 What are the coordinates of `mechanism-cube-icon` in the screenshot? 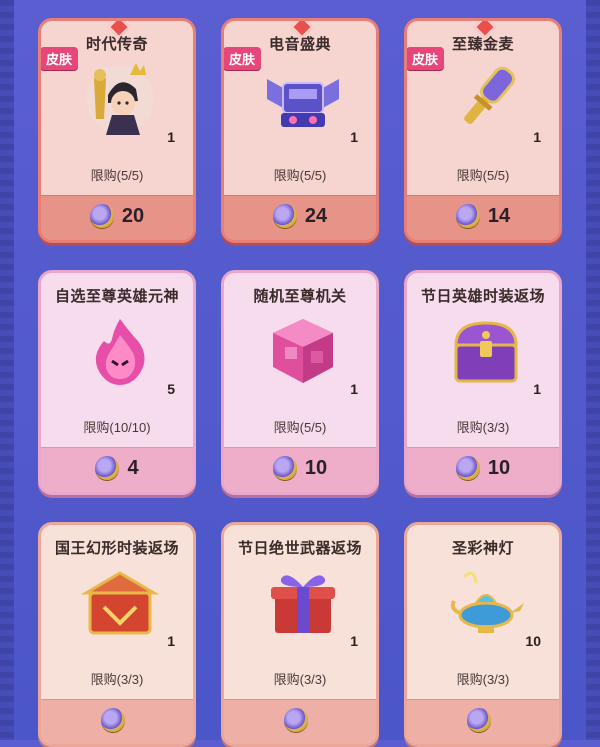 It's located at (303, 351).